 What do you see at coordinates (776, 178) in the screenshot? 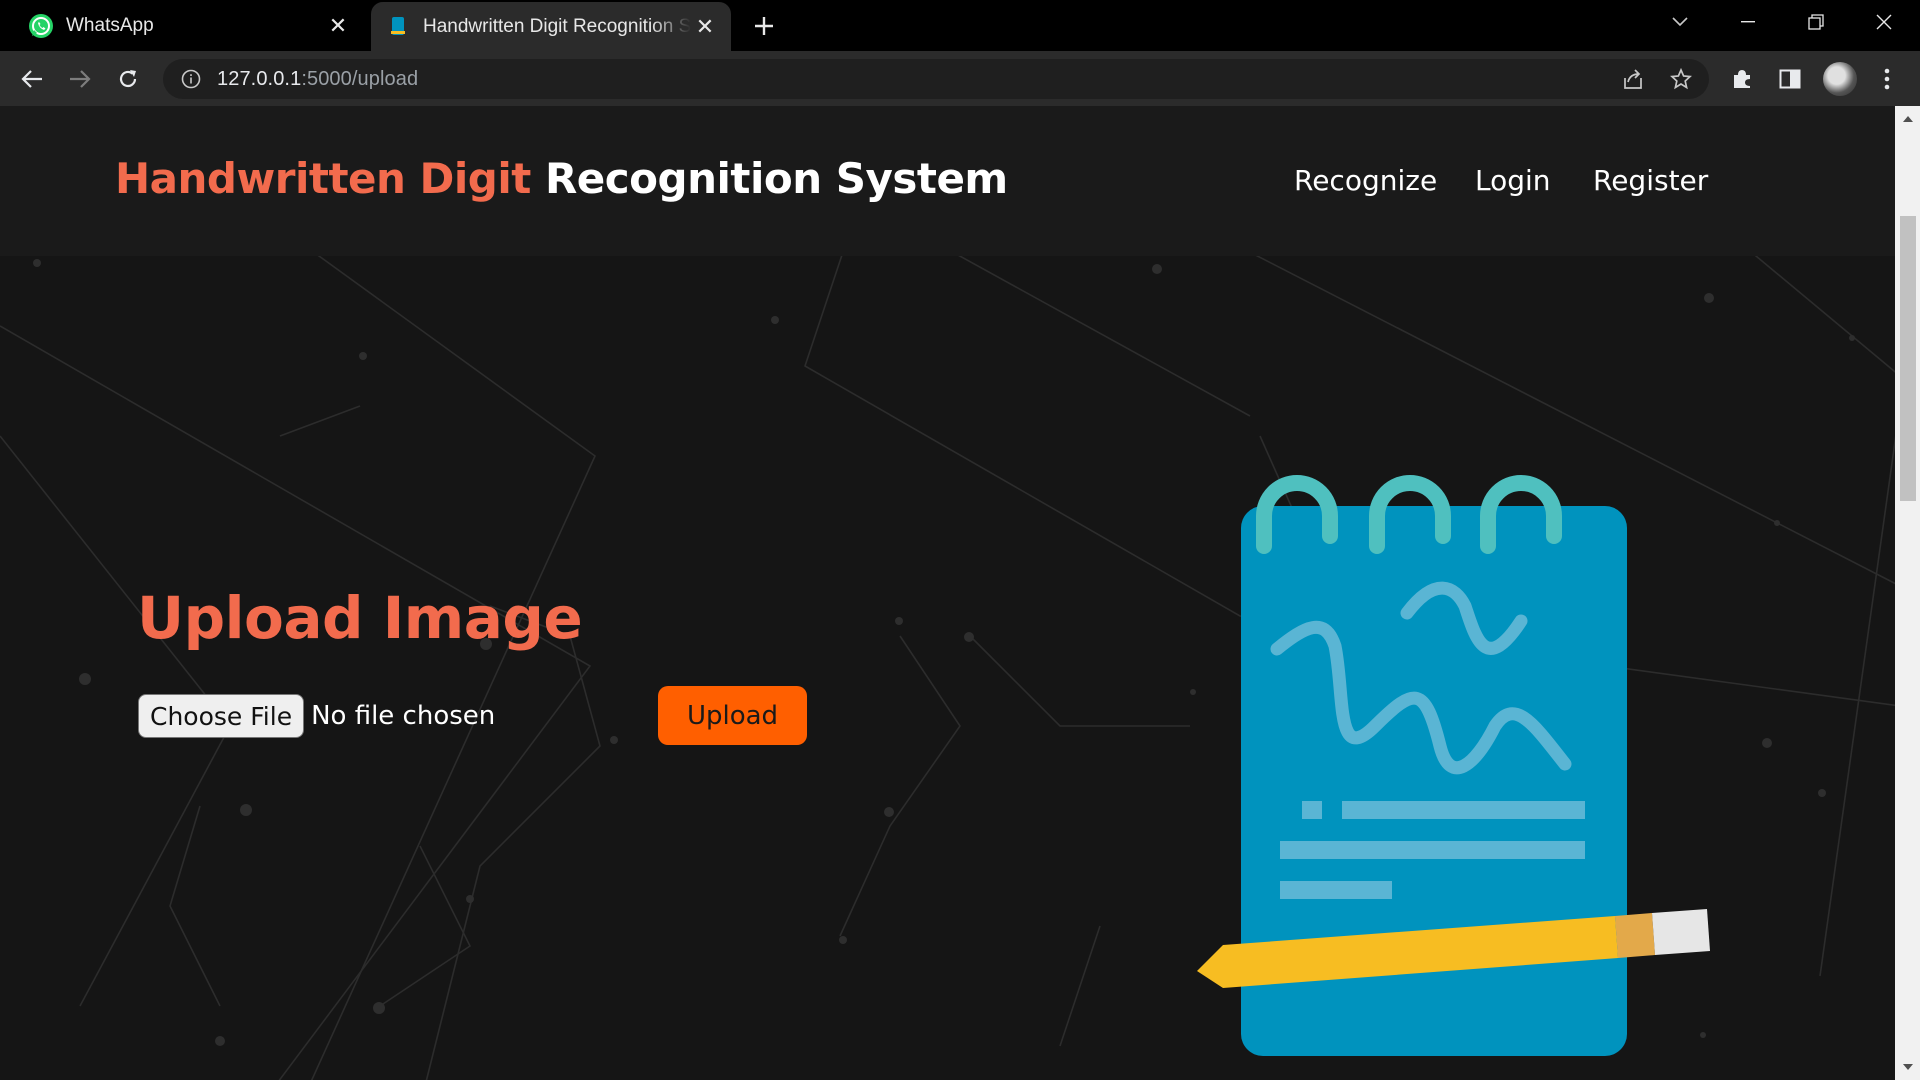
I see `brand-rest: Recognition System` at bounding box center [776, 178].